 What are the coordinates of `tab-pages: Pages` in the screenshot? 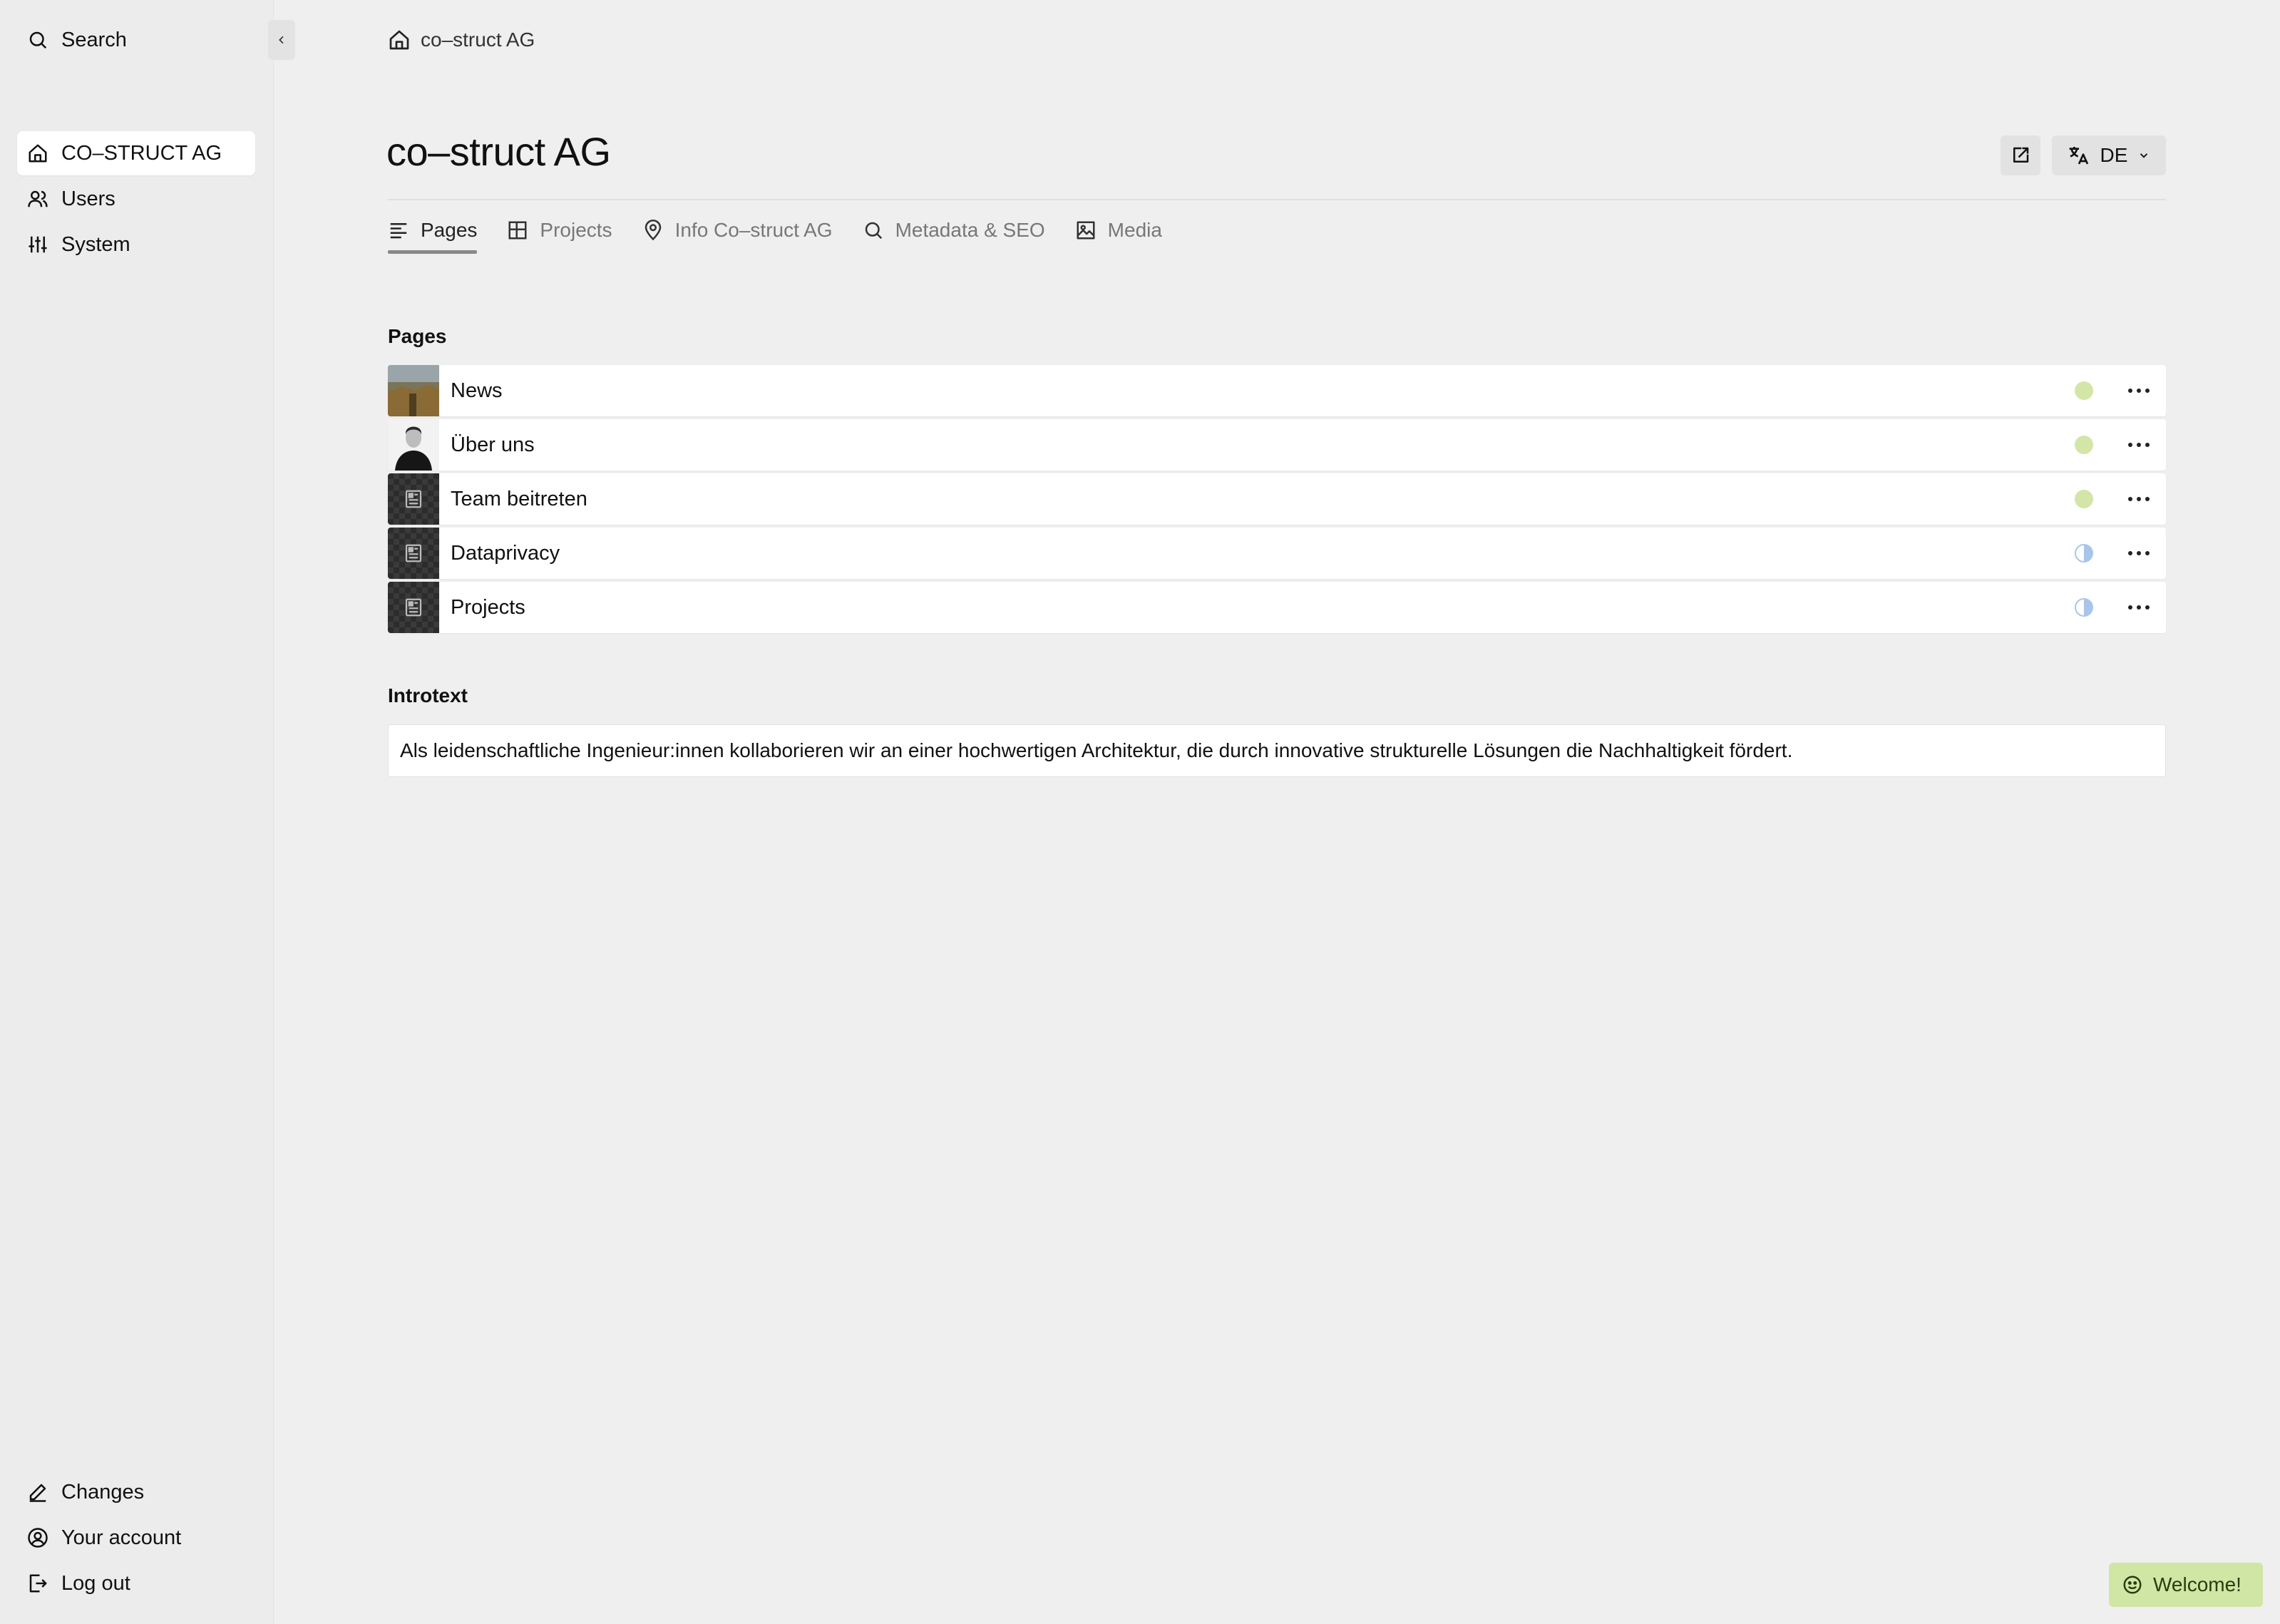 It's located at (433, 231).